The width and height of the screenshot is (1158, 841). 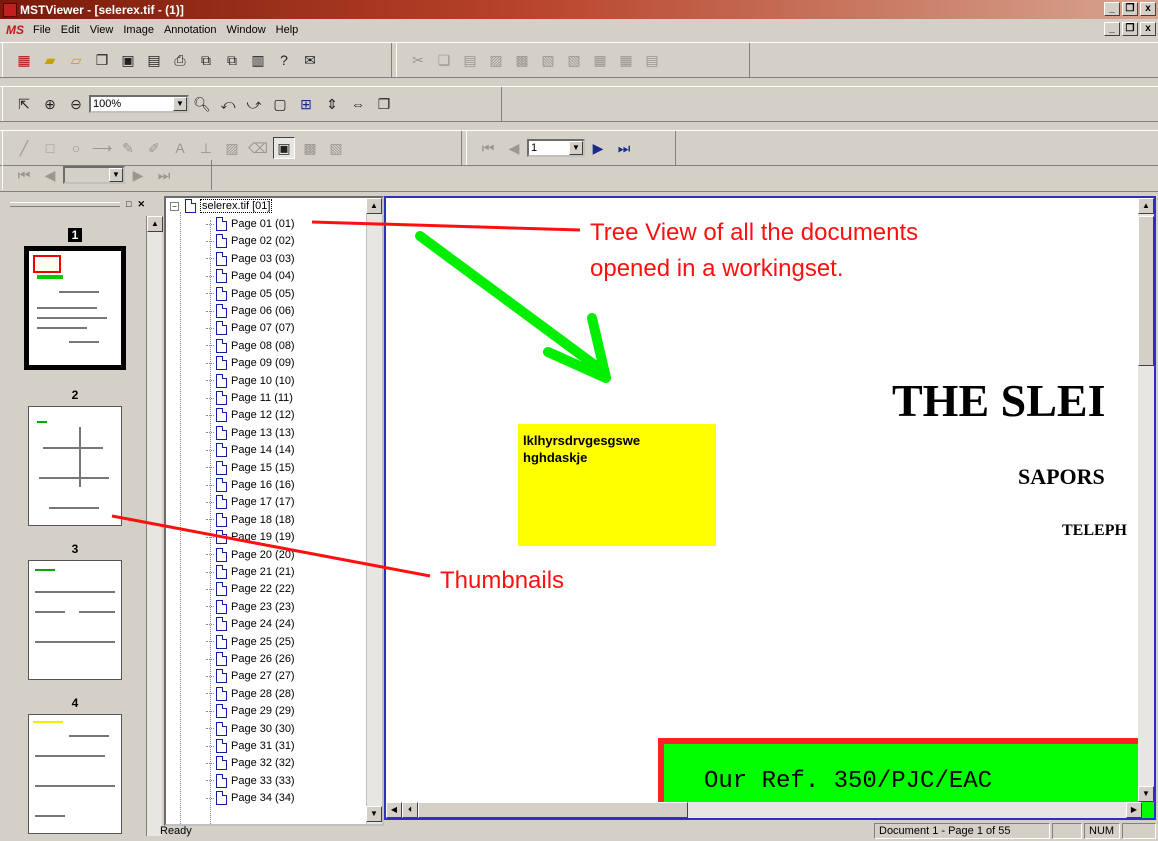 I want to click on print-icon: ⎙, so click(x=180, y=60).